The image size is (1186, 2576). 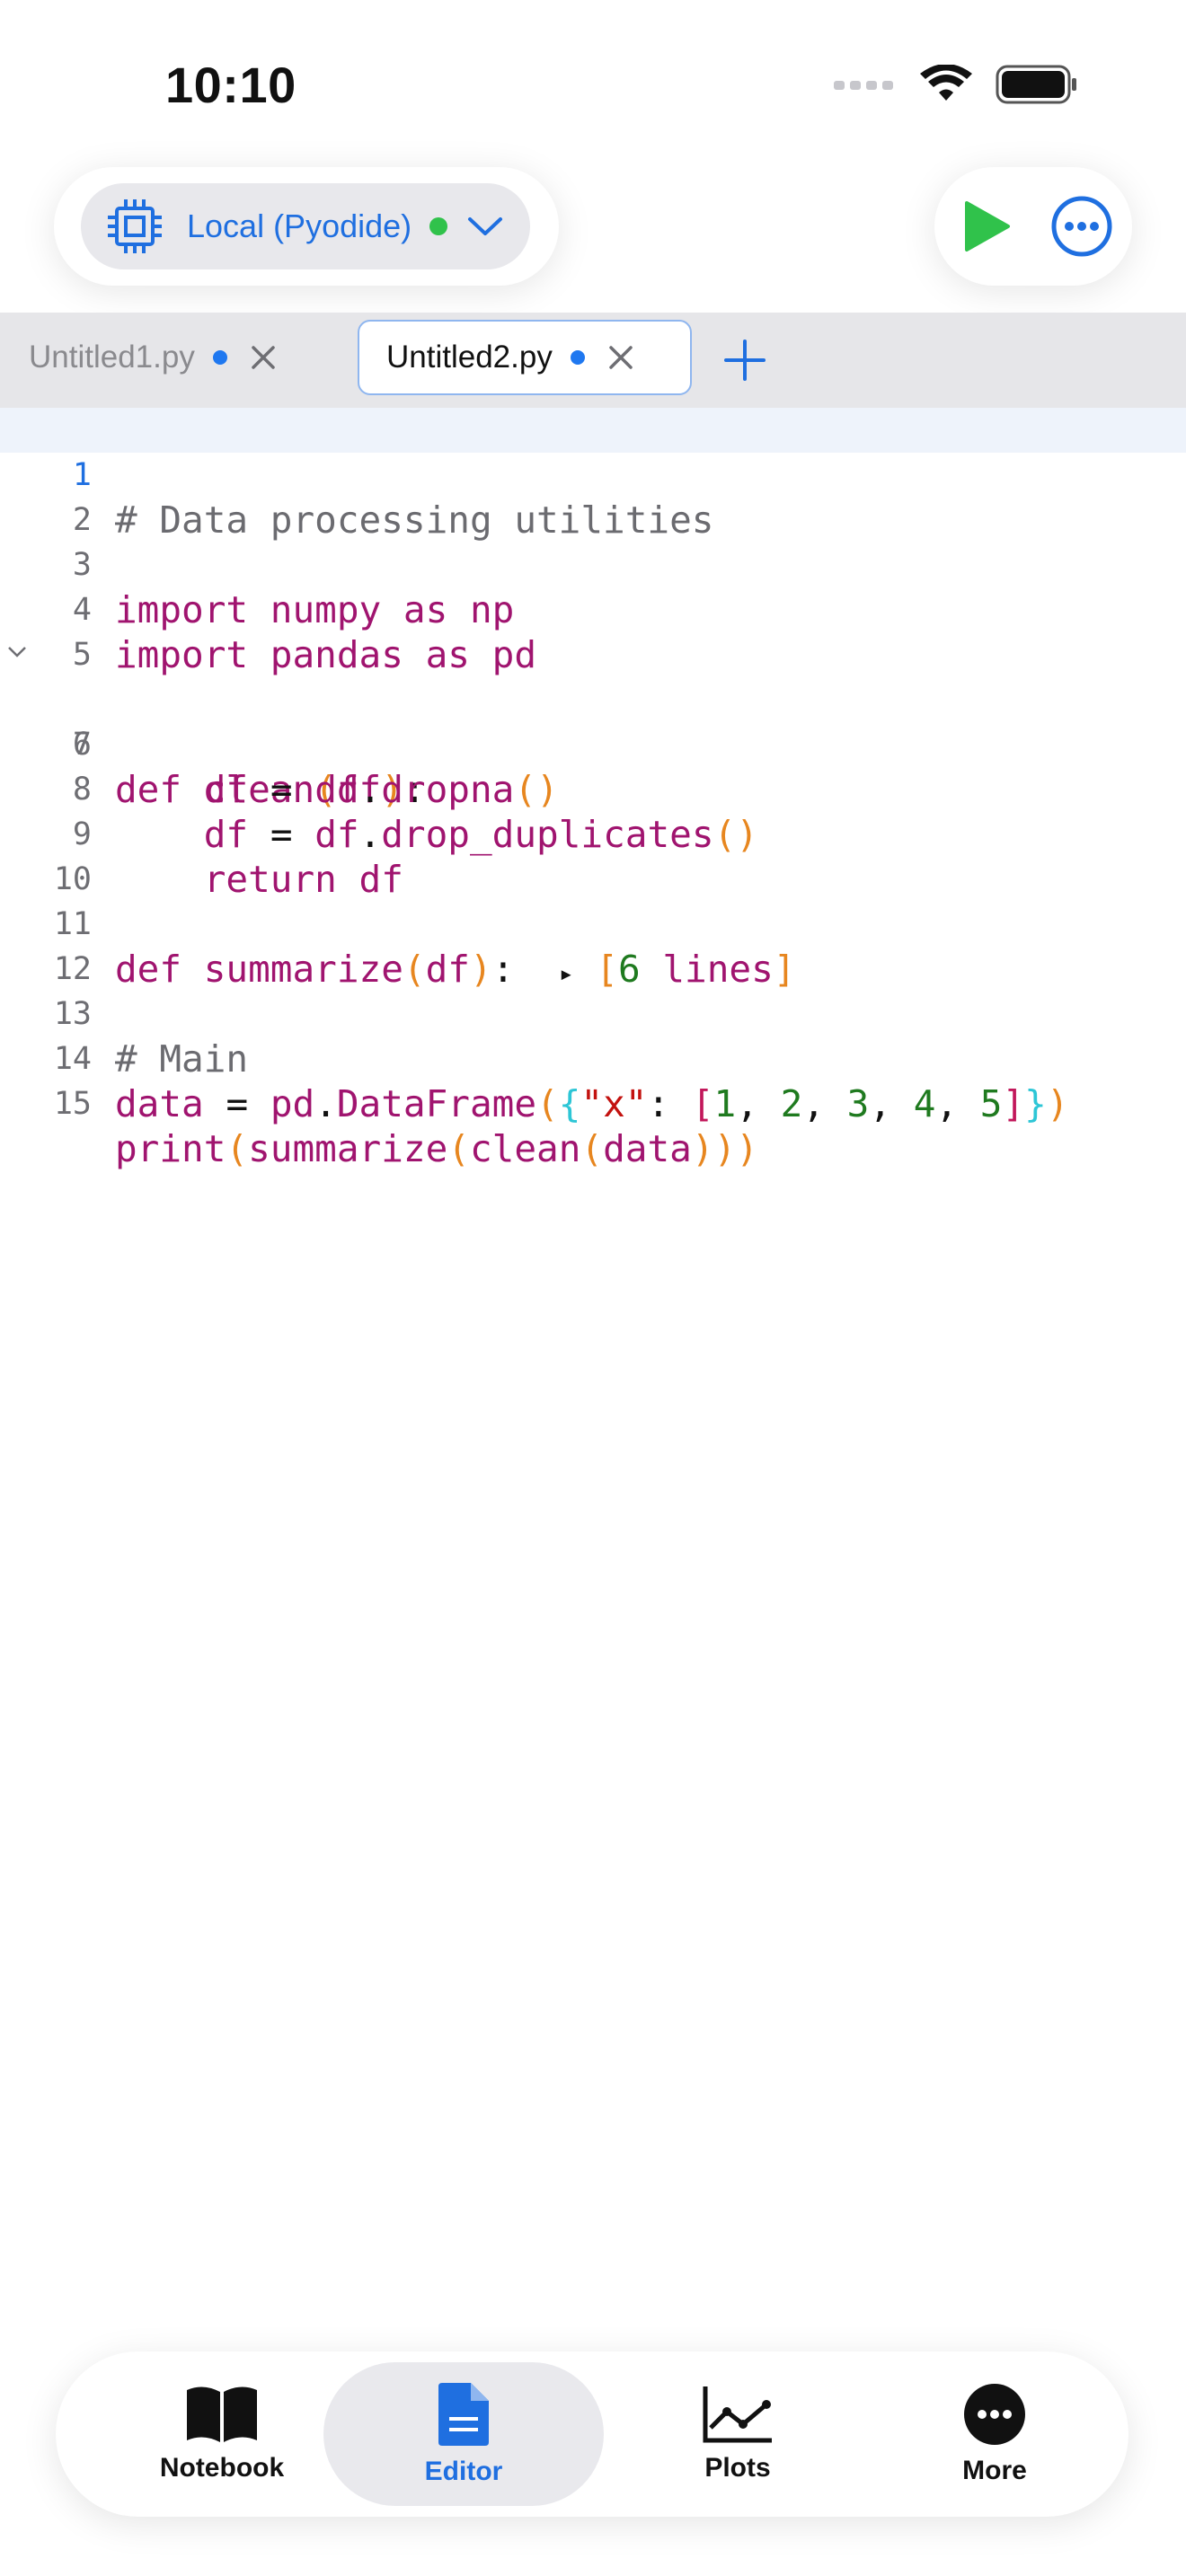 What do you see at coordinates (863, 85) in the screenshot?
I see `cellular-signal-icon` at bounding box center [863, 85].